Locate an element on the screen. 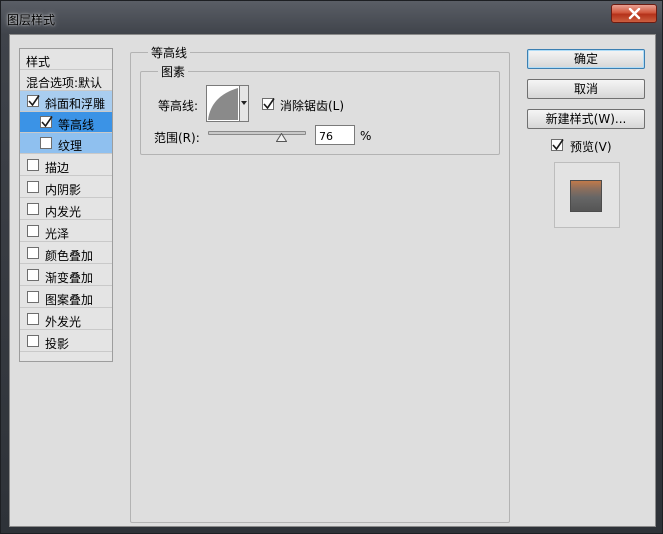 This screenshot has height=534, width=663. inner-shadow-checkbox is located at coordinates (33, 187).